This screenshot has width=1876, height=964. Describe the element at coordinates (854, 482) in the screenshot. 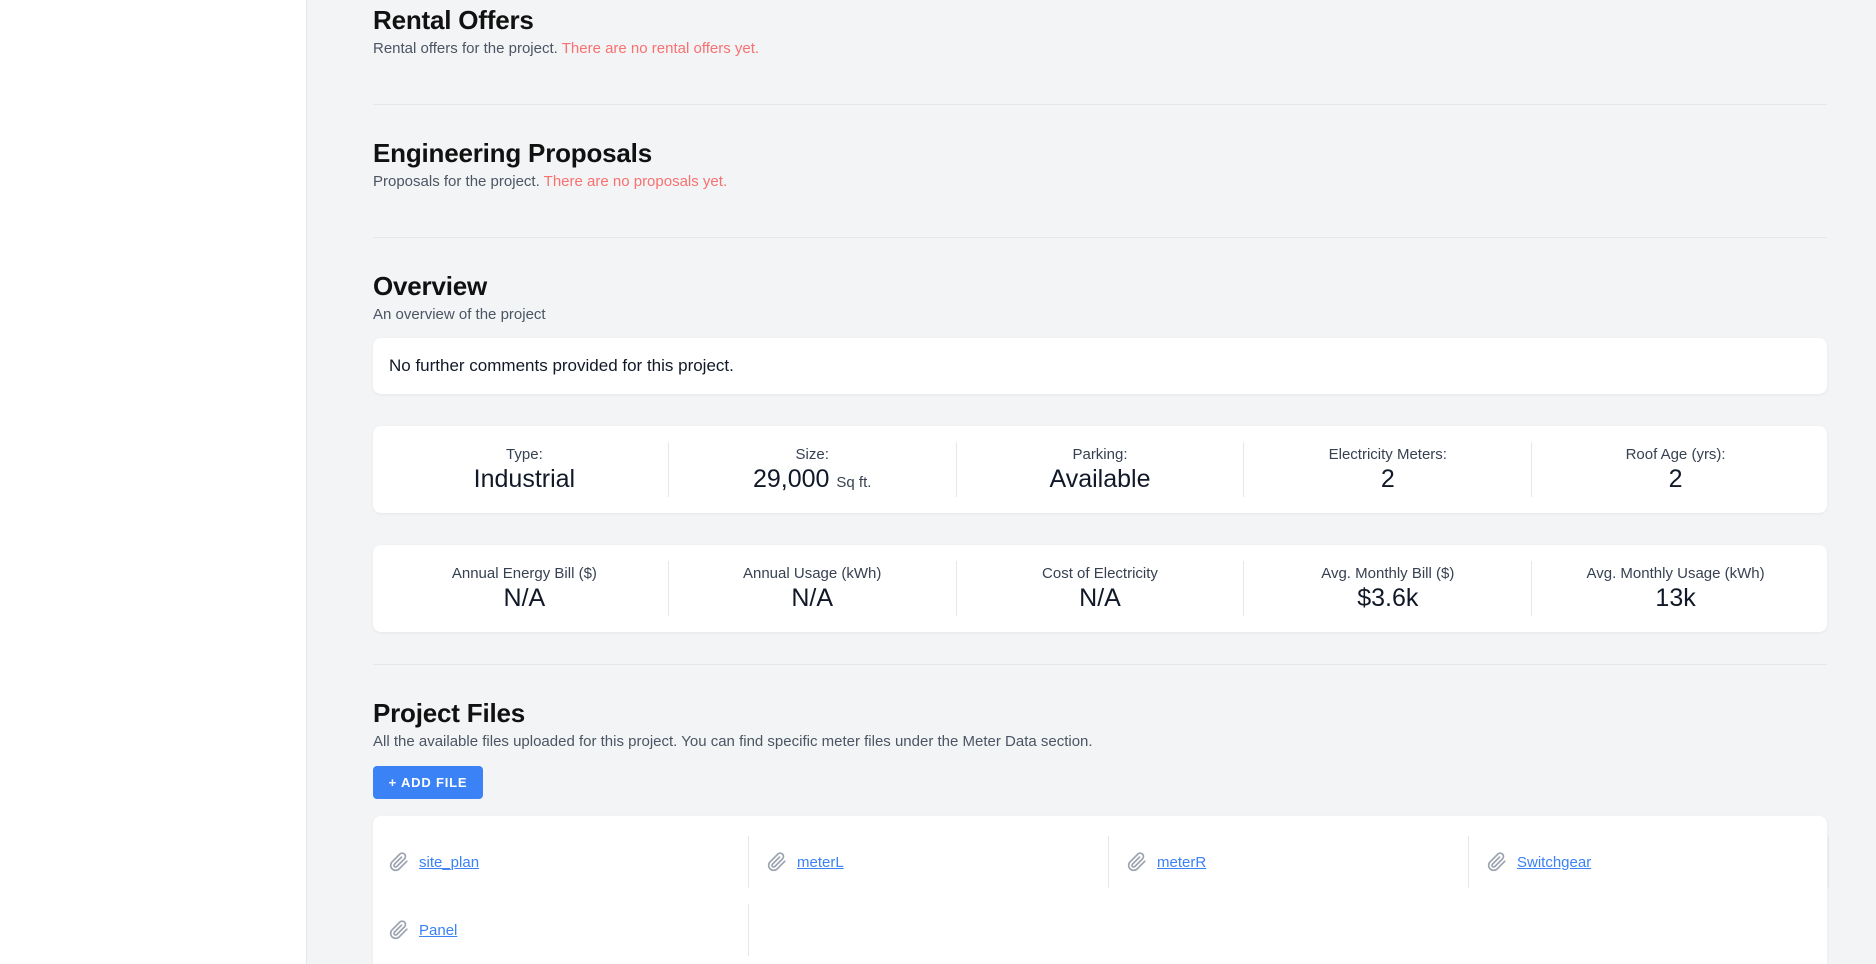

I see `stat-value-unit: Sq ft.` at that location.